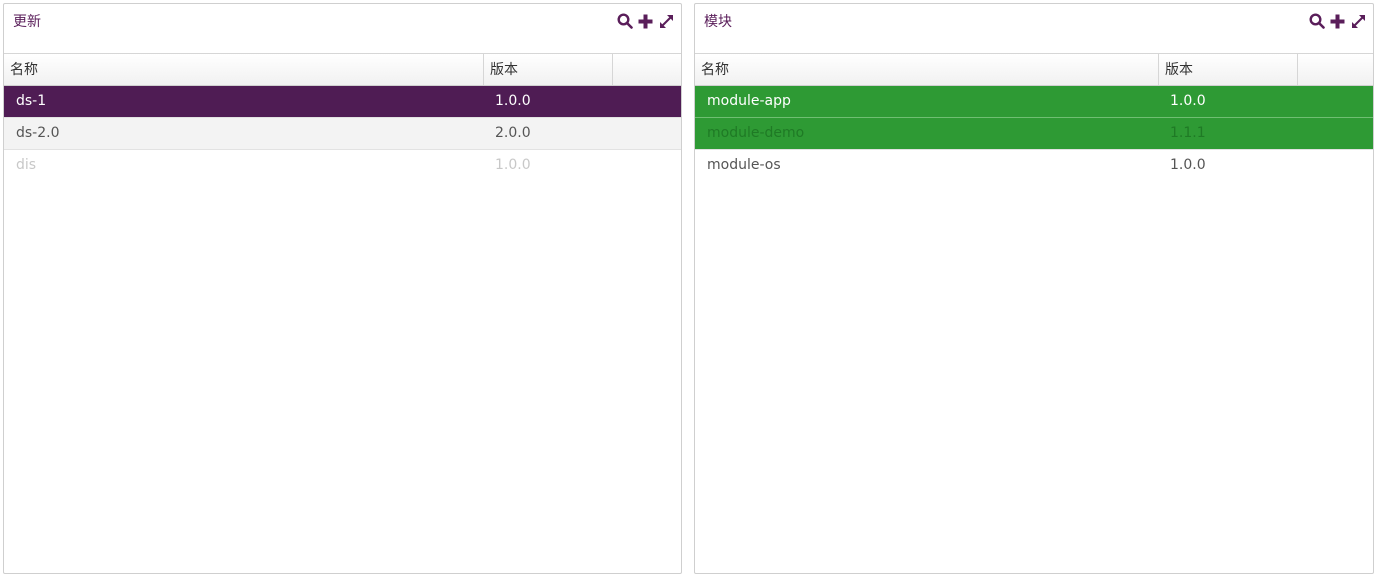 This screenshot has width=1375, height=580. I want to click on row-name: ds-1, so click(31, 101).